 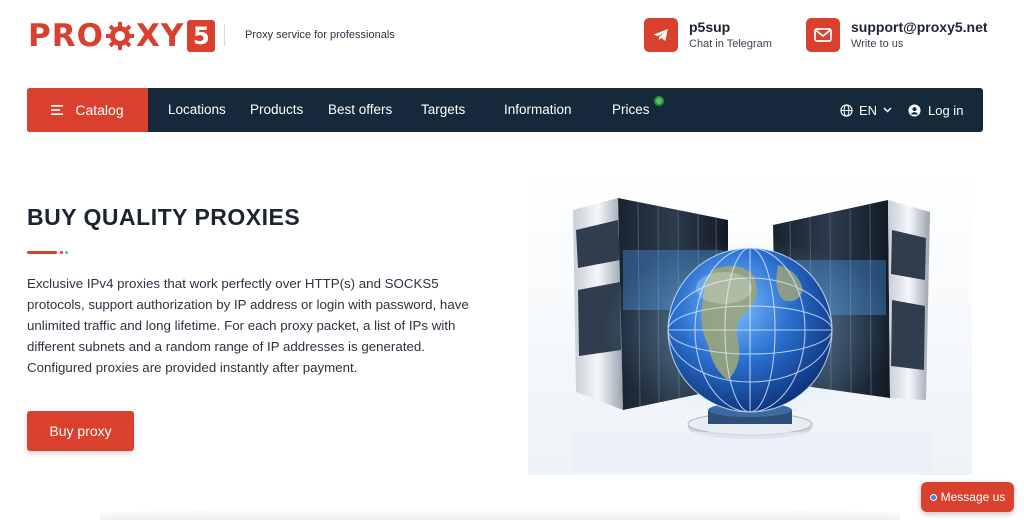 I want to click on prices-status-dot, so click(x=659, y=101).